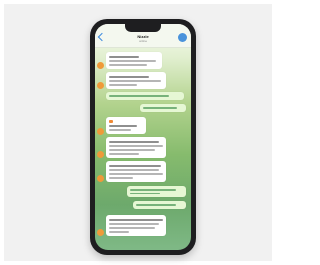  What do you see at coordinates (142, 41) in the screenshot?
I see `chat-subtitle: online` at bounding box center [142, 41].